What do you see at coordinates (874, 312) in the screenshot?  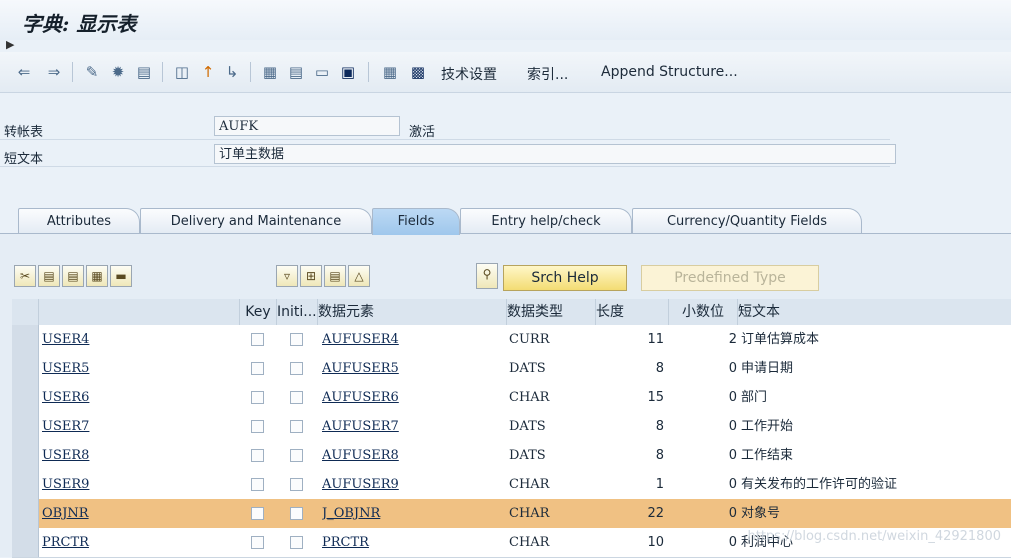 I see `column-header-short-text: 短文本` at bounding box center [874, 312].